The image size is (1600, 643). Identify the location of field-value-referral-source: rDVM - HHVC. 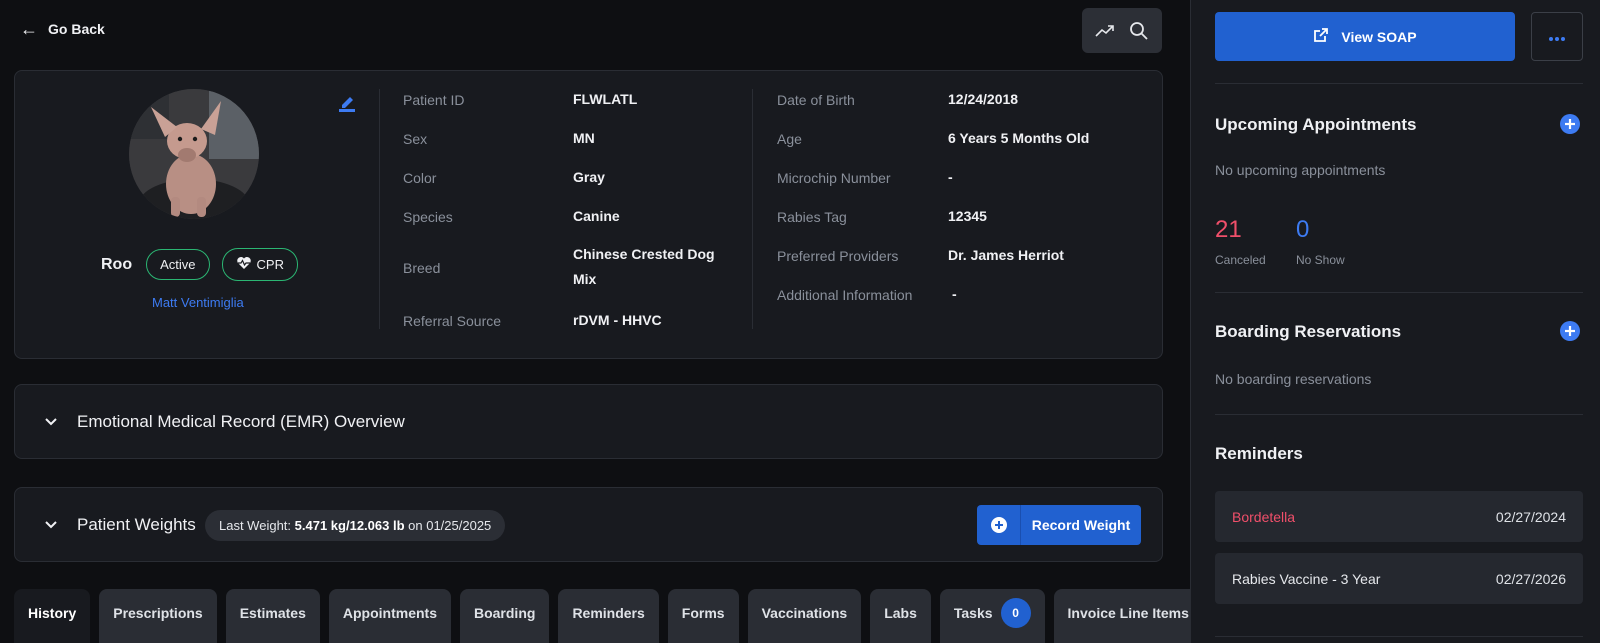
(617, 320).